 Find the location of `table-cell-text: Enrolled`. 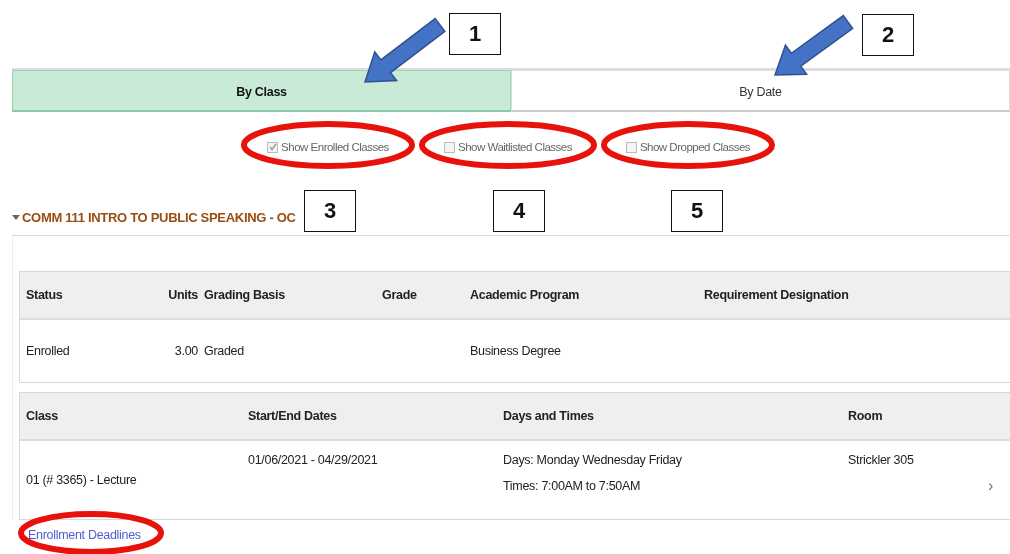

table-cell-text: Enrolled is located at coordinates (48, 351).